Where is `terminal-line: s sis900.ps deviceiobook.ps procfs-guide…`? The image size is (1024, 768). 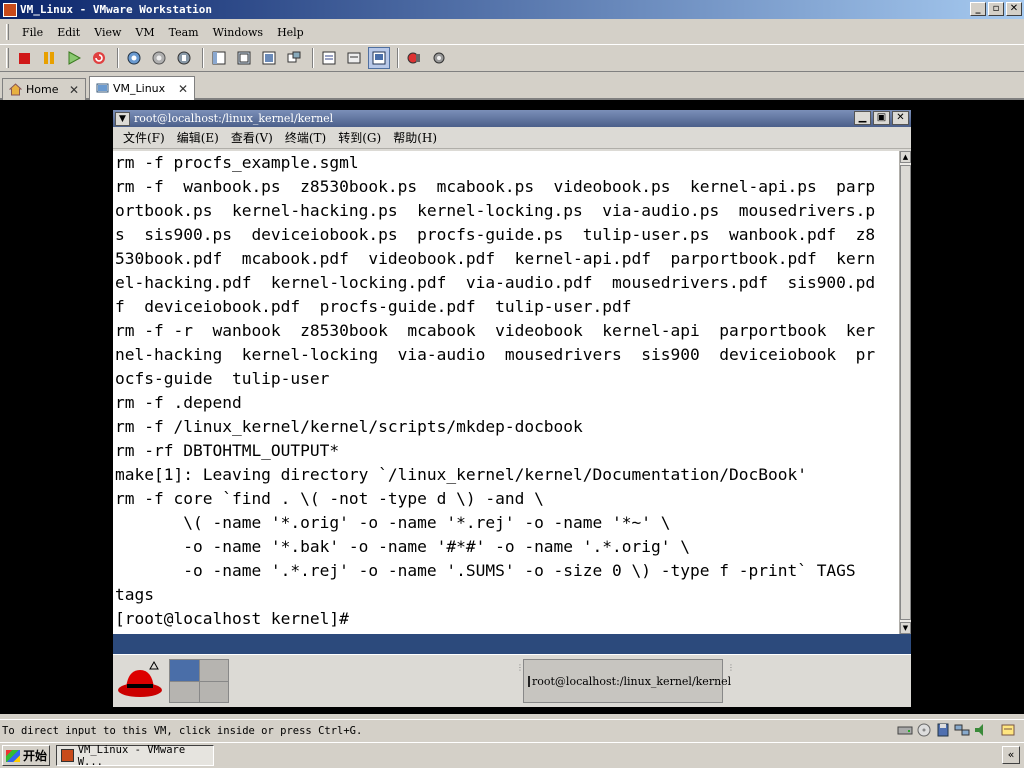 terminal-line: s sis900.ps deviceiobook.ps procfs-guide… is located at coordinates (495, 234).